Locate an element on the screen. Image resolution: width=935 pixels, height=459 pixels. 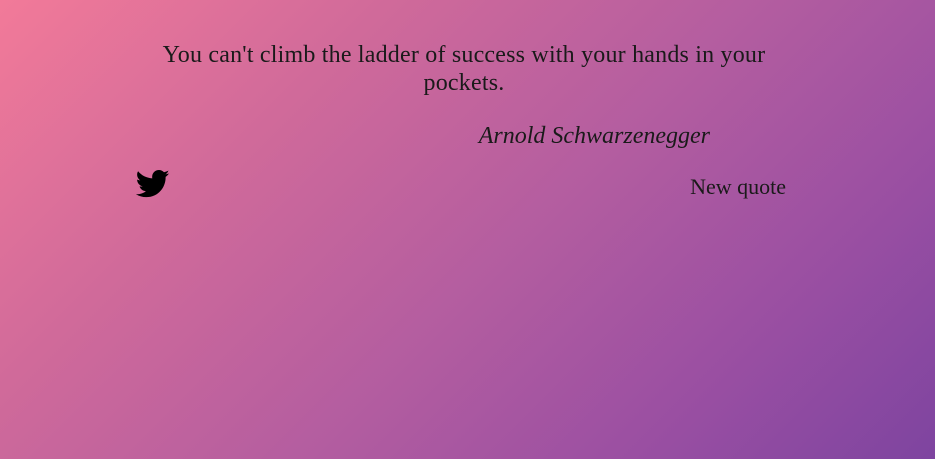
tweet-quote-button is located at coordinates (153, 184).